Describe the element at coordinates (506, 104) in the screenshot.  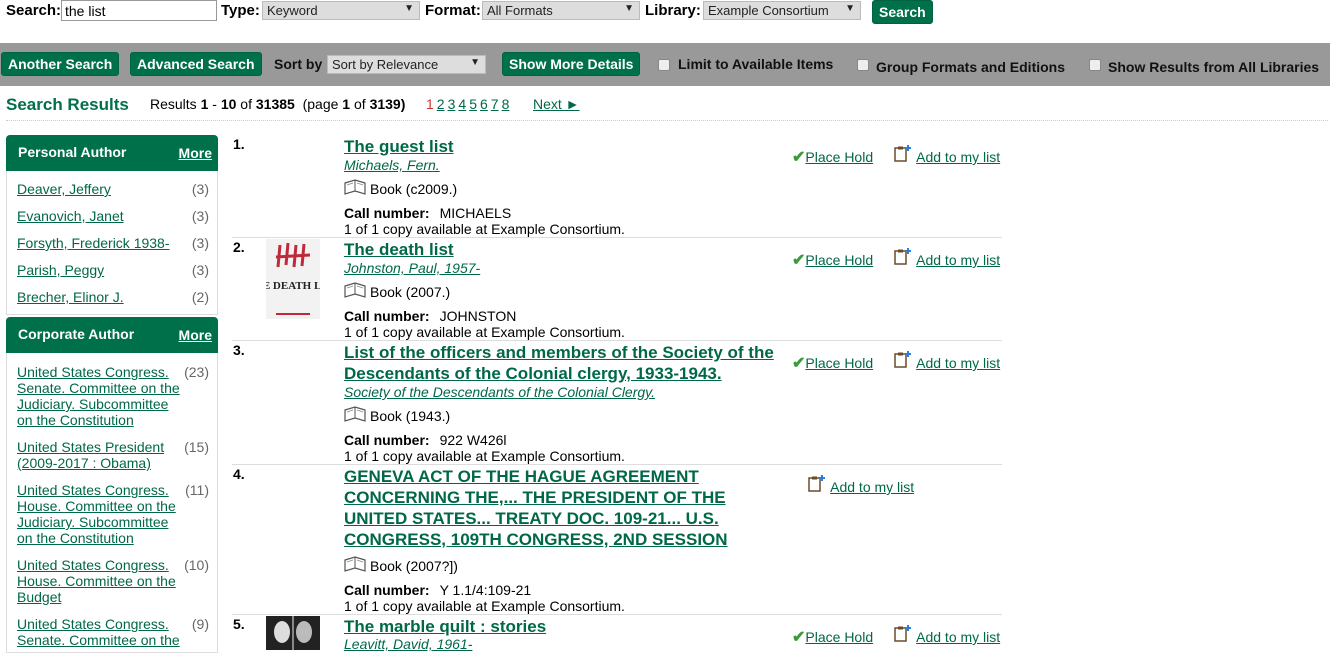
I see `page-link-8: 8` at that location.